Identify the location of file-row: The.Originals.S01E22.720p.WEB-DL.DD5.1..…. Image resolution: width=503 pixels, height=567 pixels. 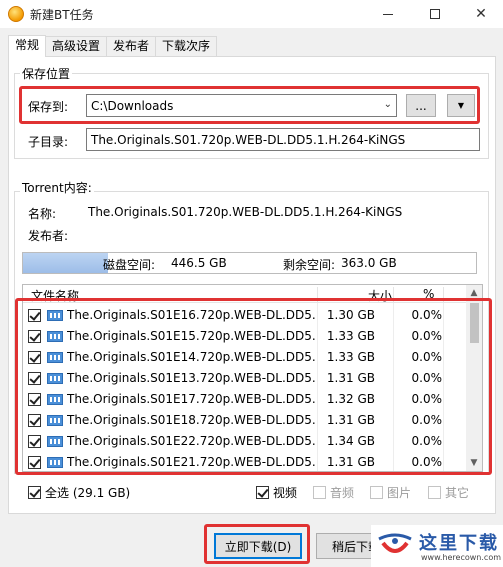
(245, 441).